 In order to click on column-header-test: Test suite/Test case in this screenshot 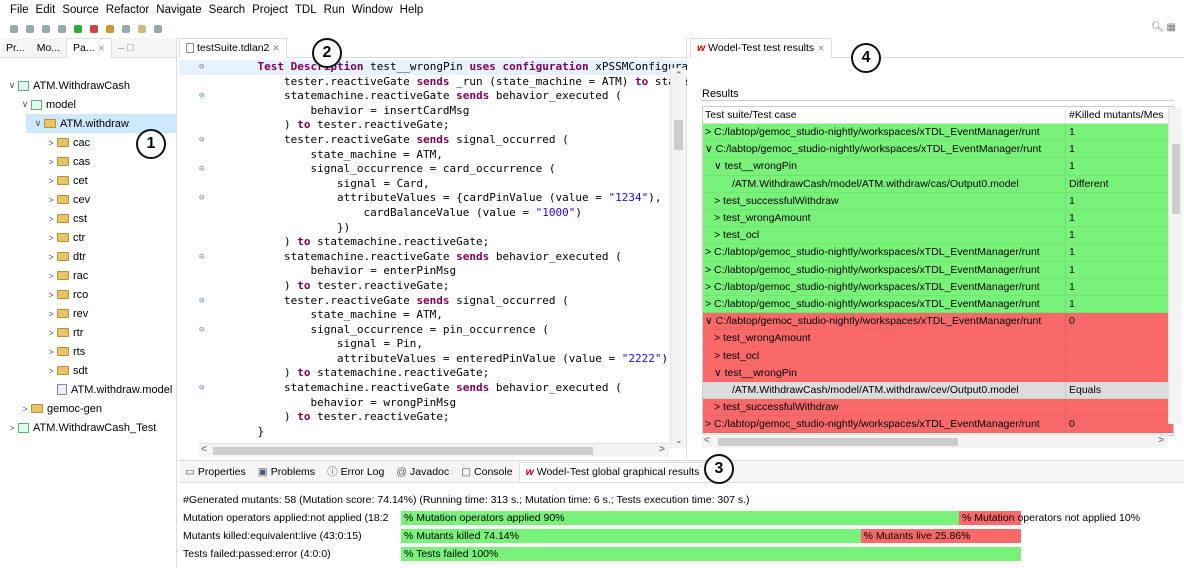, I will do `click(884, 115)`.